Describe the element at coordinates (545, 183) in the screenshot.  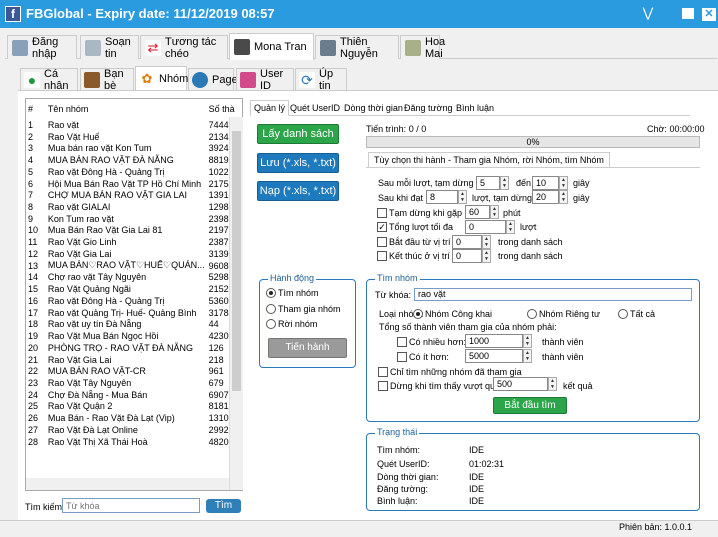
I see `after-each-to-input: 10` at that location.